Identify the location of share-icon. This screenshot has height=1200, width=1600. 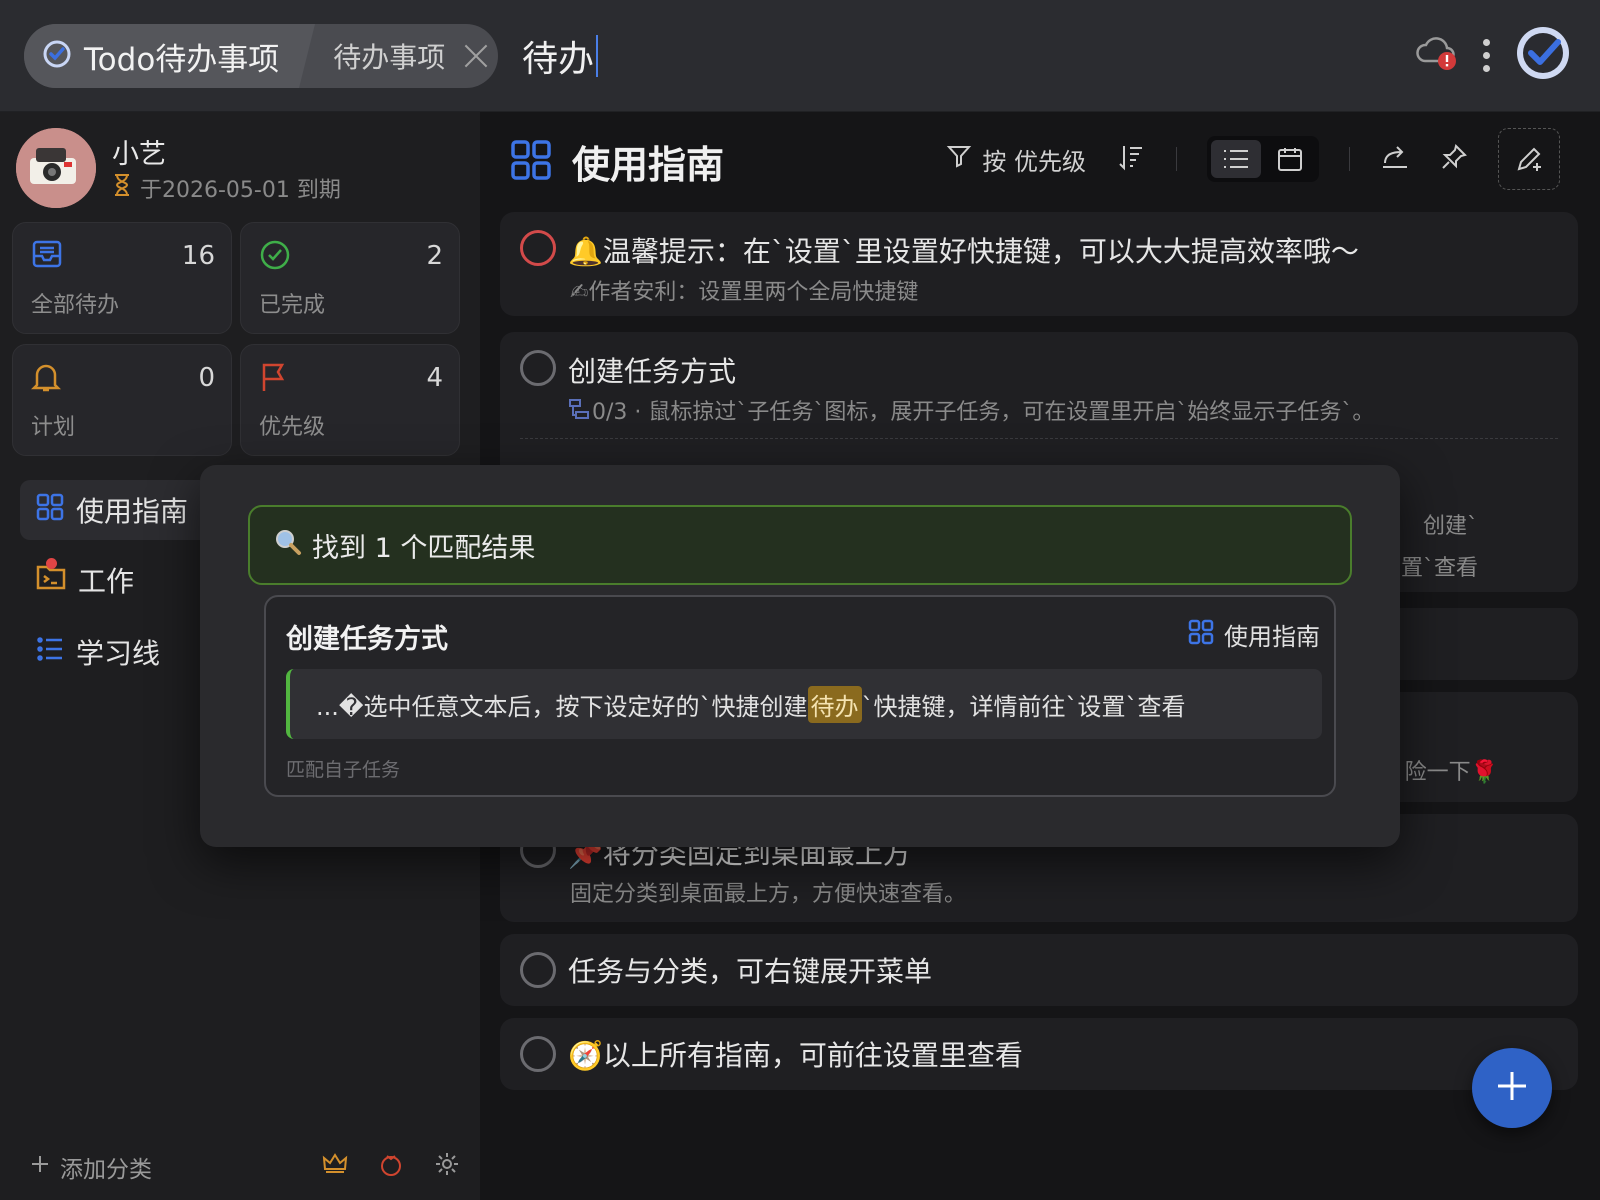
(1395, 159).